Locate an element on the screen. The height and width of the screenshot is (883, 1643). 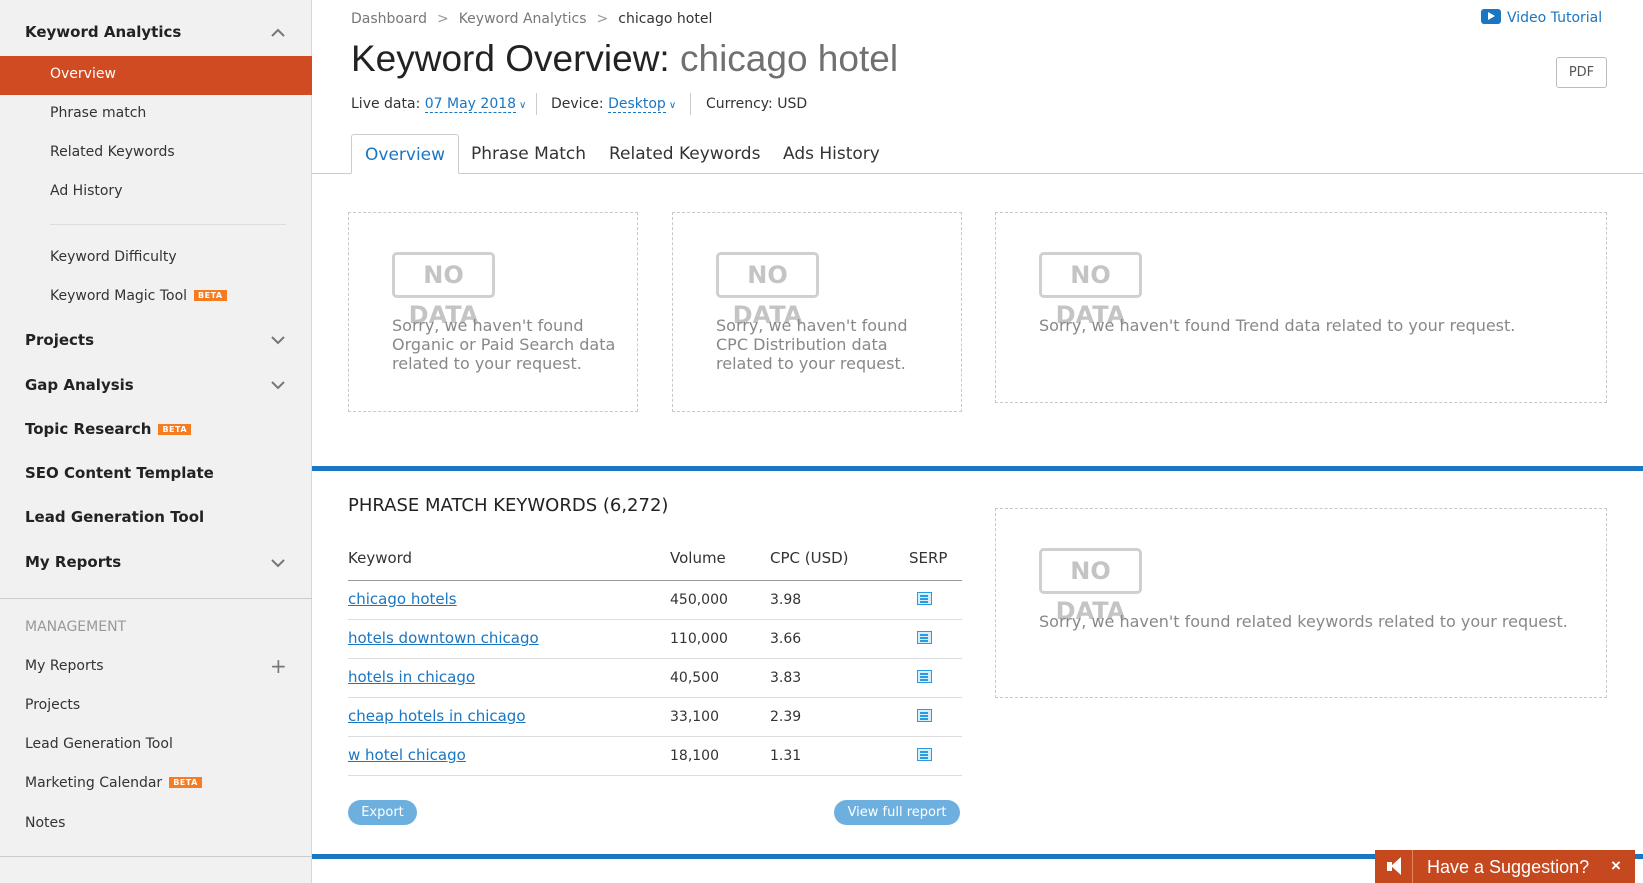
sidebar-item-label: Topic Research is located at coordinates (88, 429).